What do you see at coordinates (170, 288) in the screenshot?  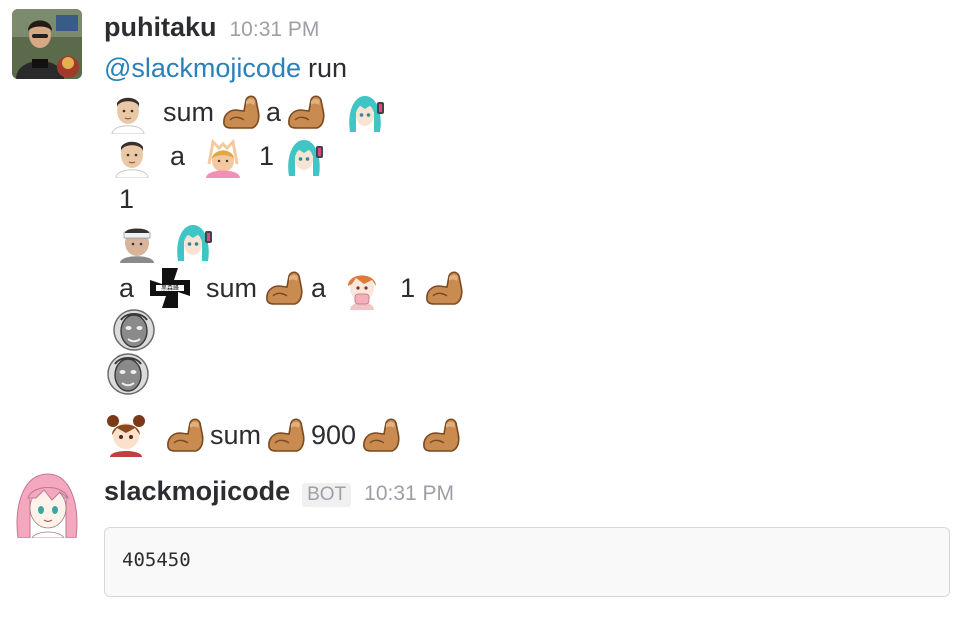 I see `black-cross-icon` at bounding box center [170, 288].